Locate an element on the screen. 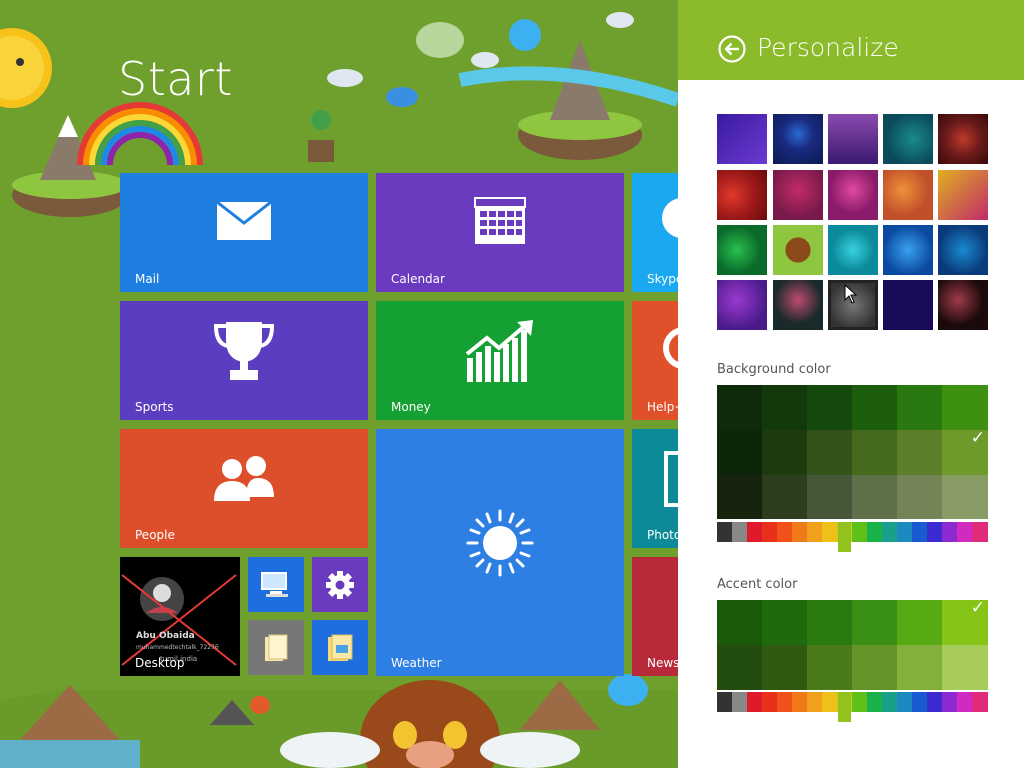 The width and height of the screenshot is (1024, 768). tile-label-news: News is located at coordinates (662, 663).